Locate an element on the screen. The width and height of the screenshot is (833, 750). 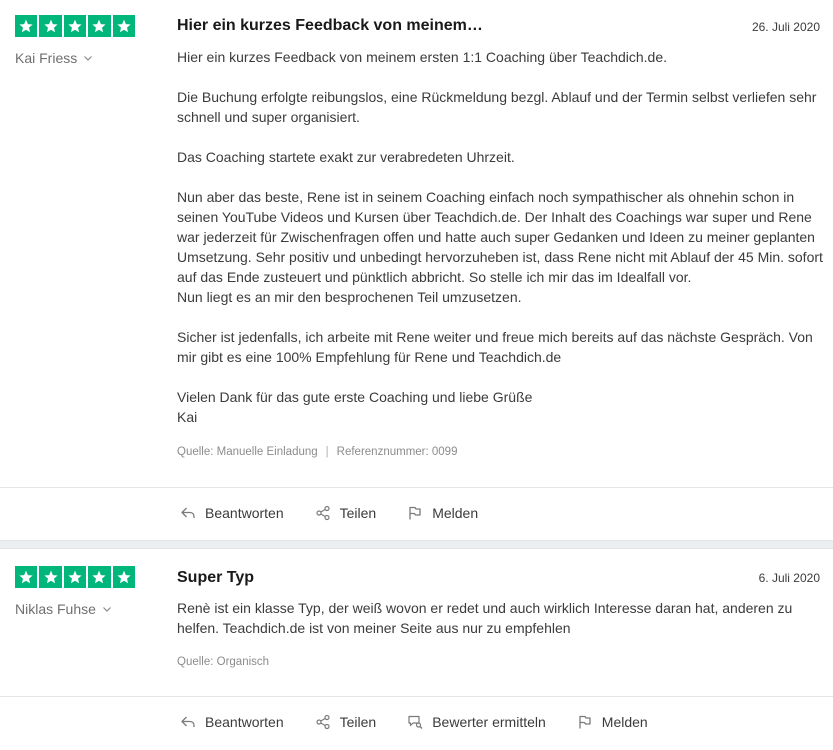
reviewer-name-toggle: Niklas Fuhse is located at coordinates (63, 609).